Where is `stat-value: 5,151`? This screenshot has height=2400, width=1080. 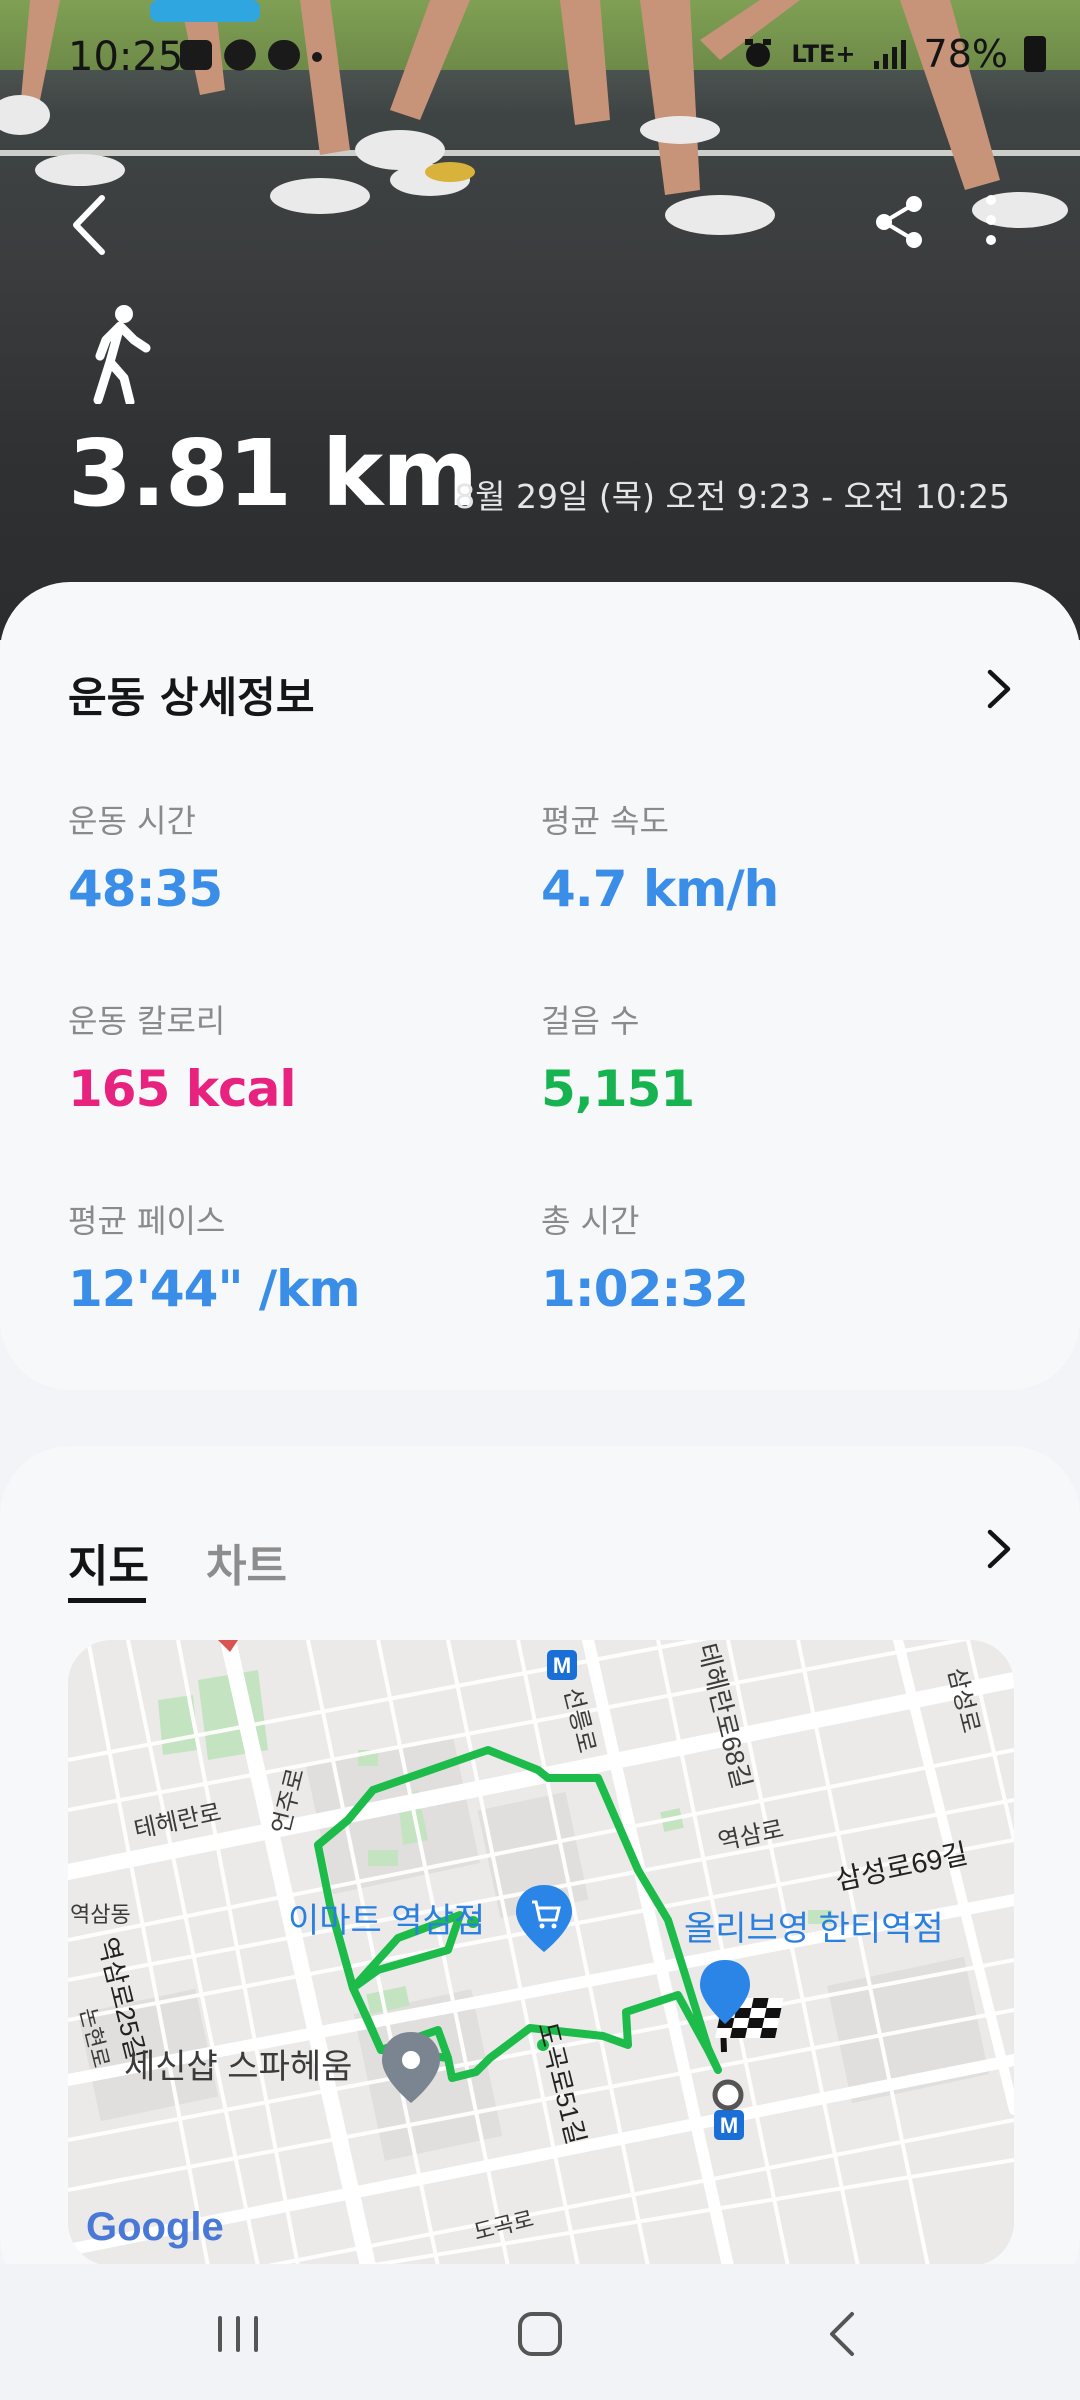
stat-value: 5,151 is located at coordinates (618, 1089).